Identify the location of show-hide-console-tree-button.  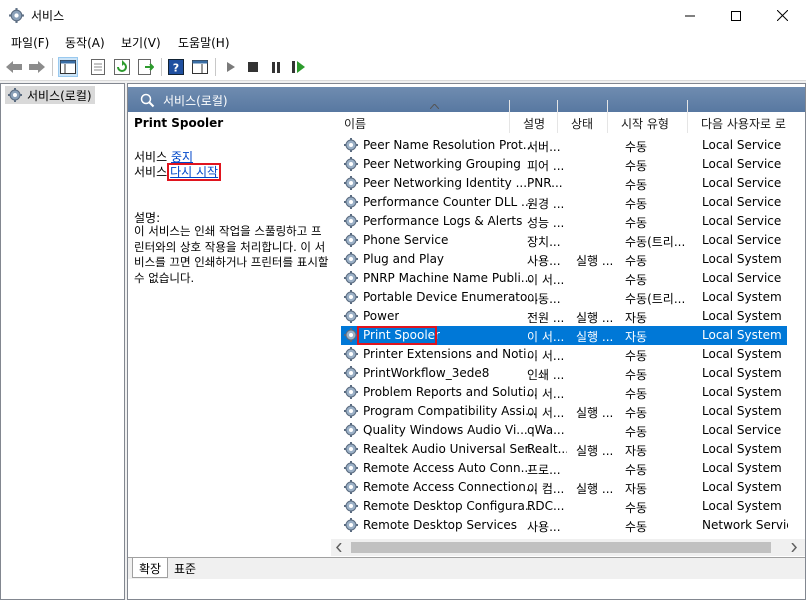
(68, 67).